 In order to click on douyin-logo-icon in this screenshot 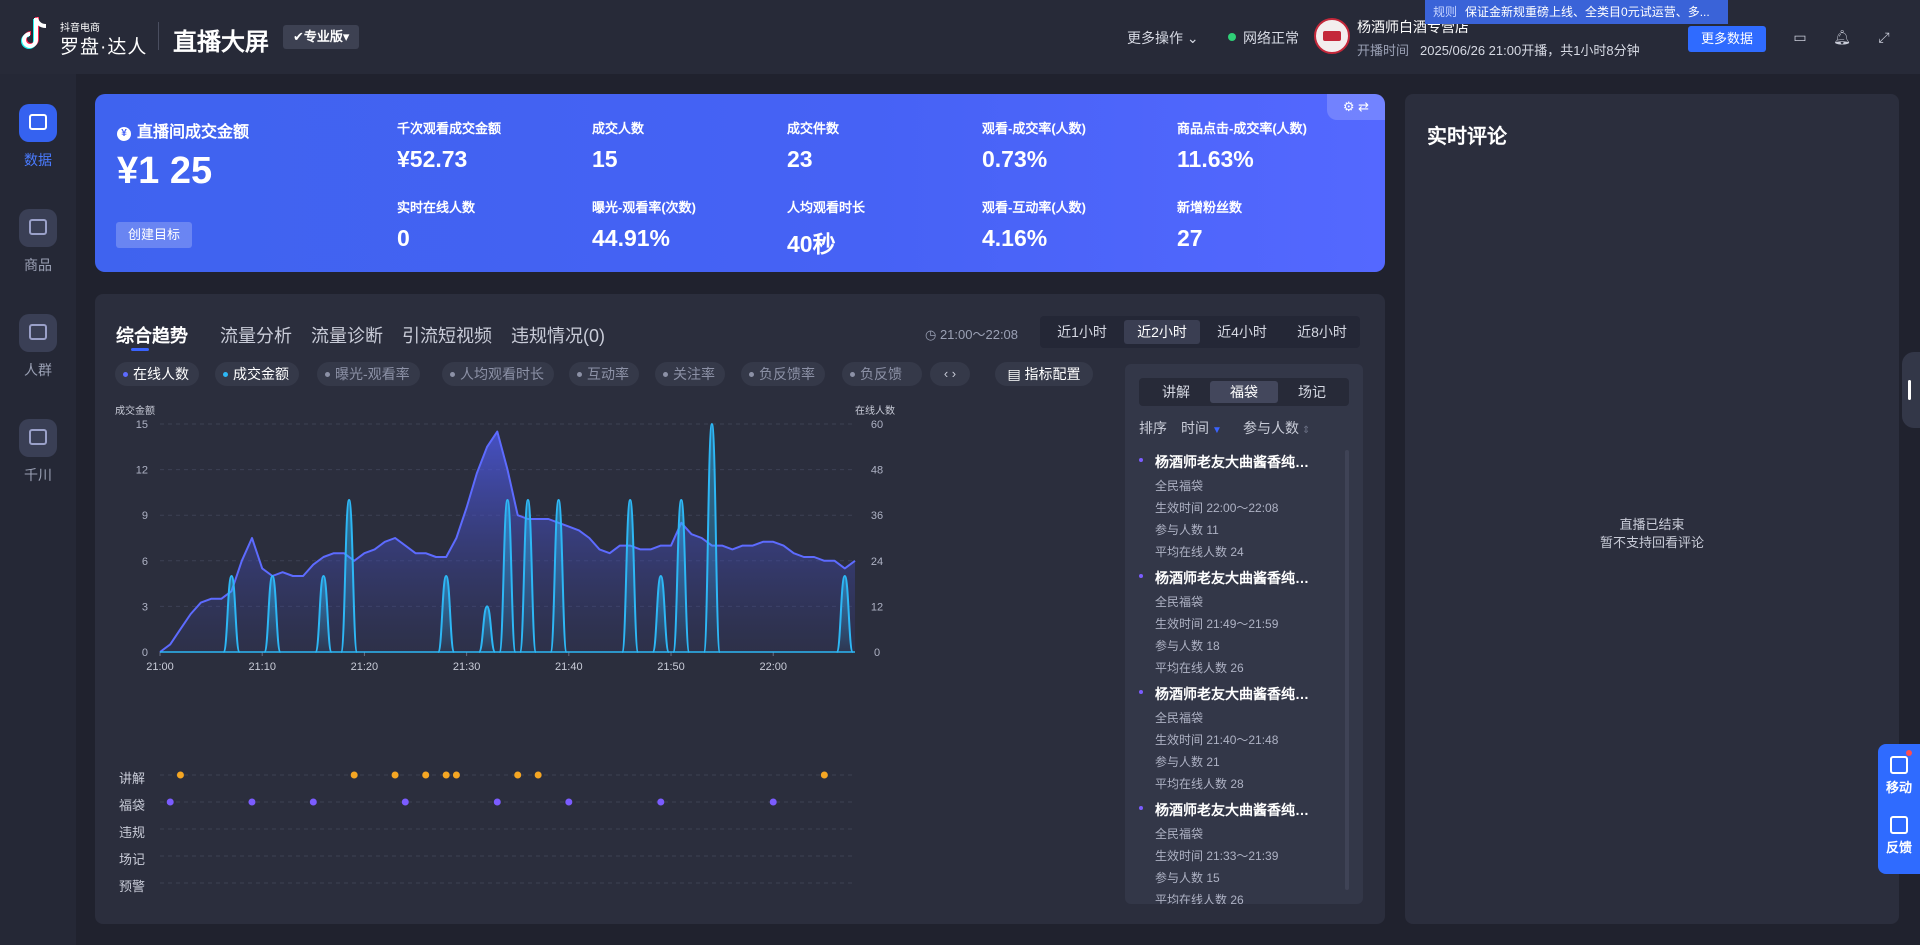, I will do `click(34, 33)`.